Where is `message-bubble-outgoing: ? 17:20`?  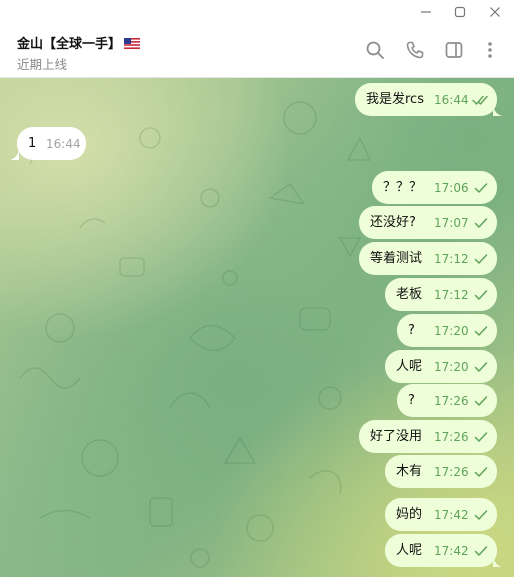 message-bubble-outgoing: ? 17:20 is located at coordinates (447, 330).